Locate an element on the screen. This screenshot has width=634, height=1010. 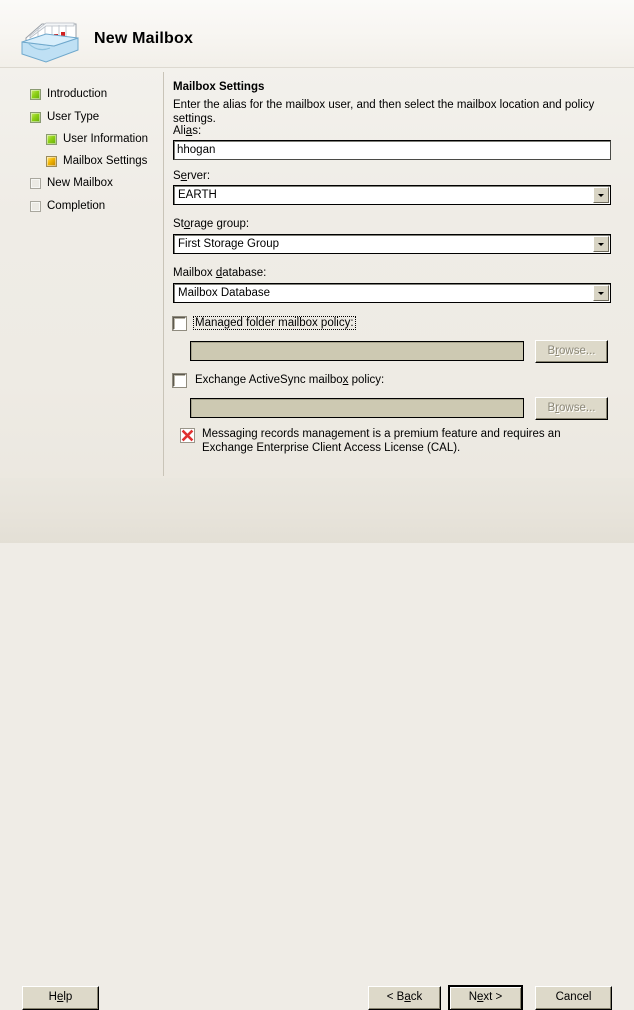
sidebar-item-label: User Type is located at coordinates (73, 117).